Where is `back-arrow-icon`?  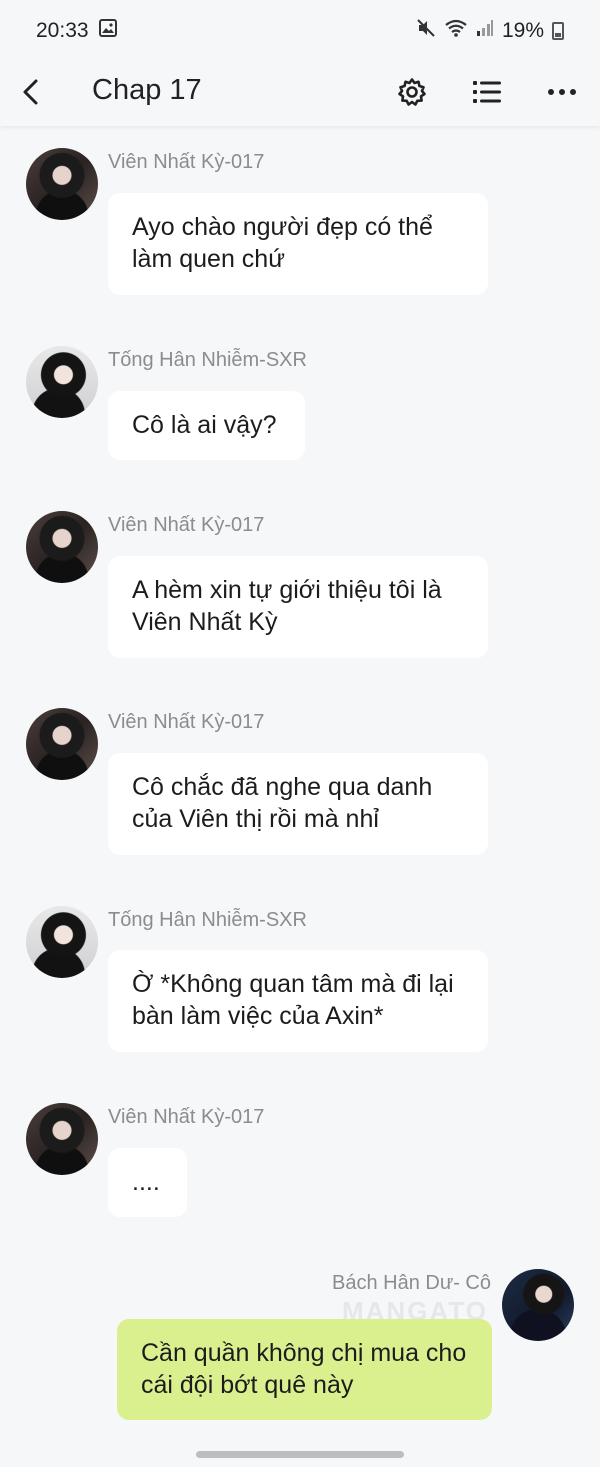 back-arrow-icon is located at coordinates (30, 92).